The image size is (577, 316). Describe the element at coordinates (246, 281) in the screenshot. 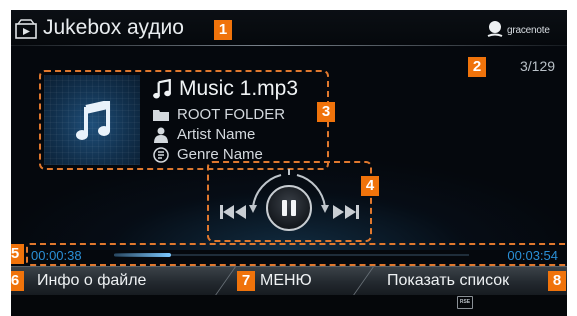

I see `callout-badge-7: 7` at that location.